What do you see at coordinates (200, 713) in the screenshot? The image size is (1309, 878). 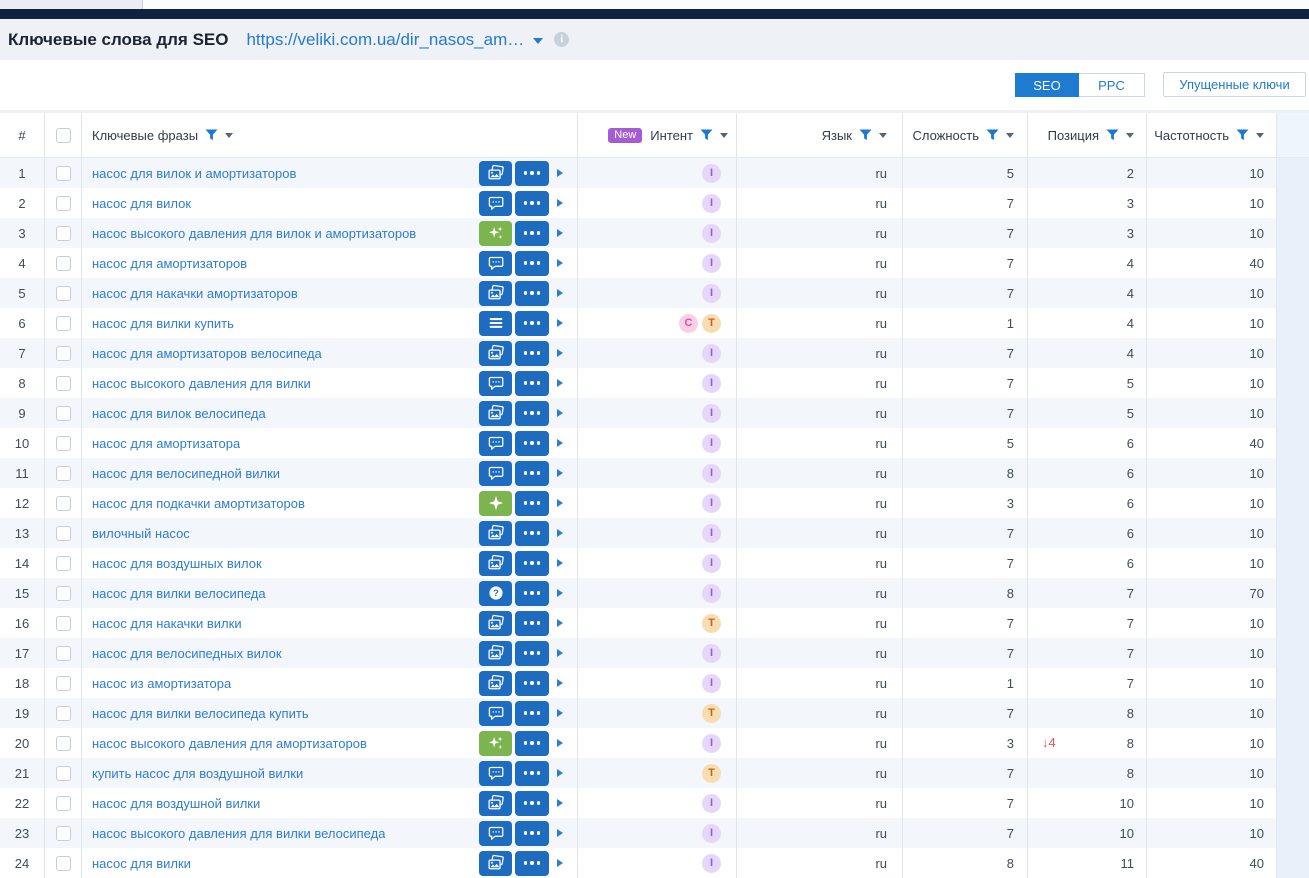 I see `keyword-link: насос для вилки велосипеда купить` at bounding box center [200, 713].